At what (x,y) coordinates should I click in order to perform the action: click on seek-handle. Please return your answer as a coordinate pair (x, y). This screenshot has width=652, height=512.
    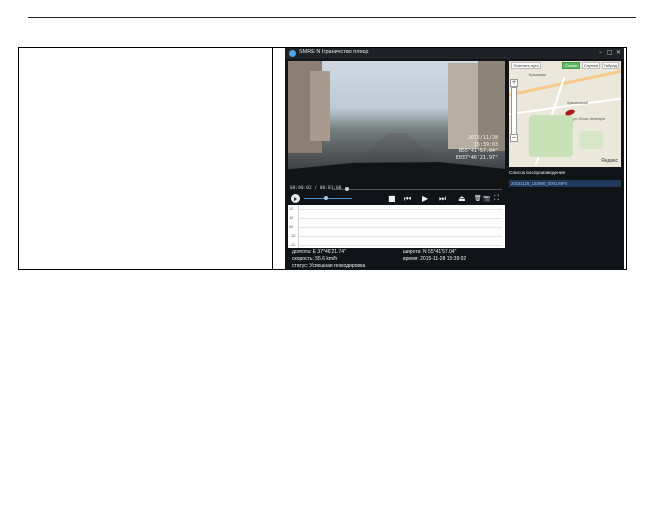
    Looking at the image, I should click on (347, 189).